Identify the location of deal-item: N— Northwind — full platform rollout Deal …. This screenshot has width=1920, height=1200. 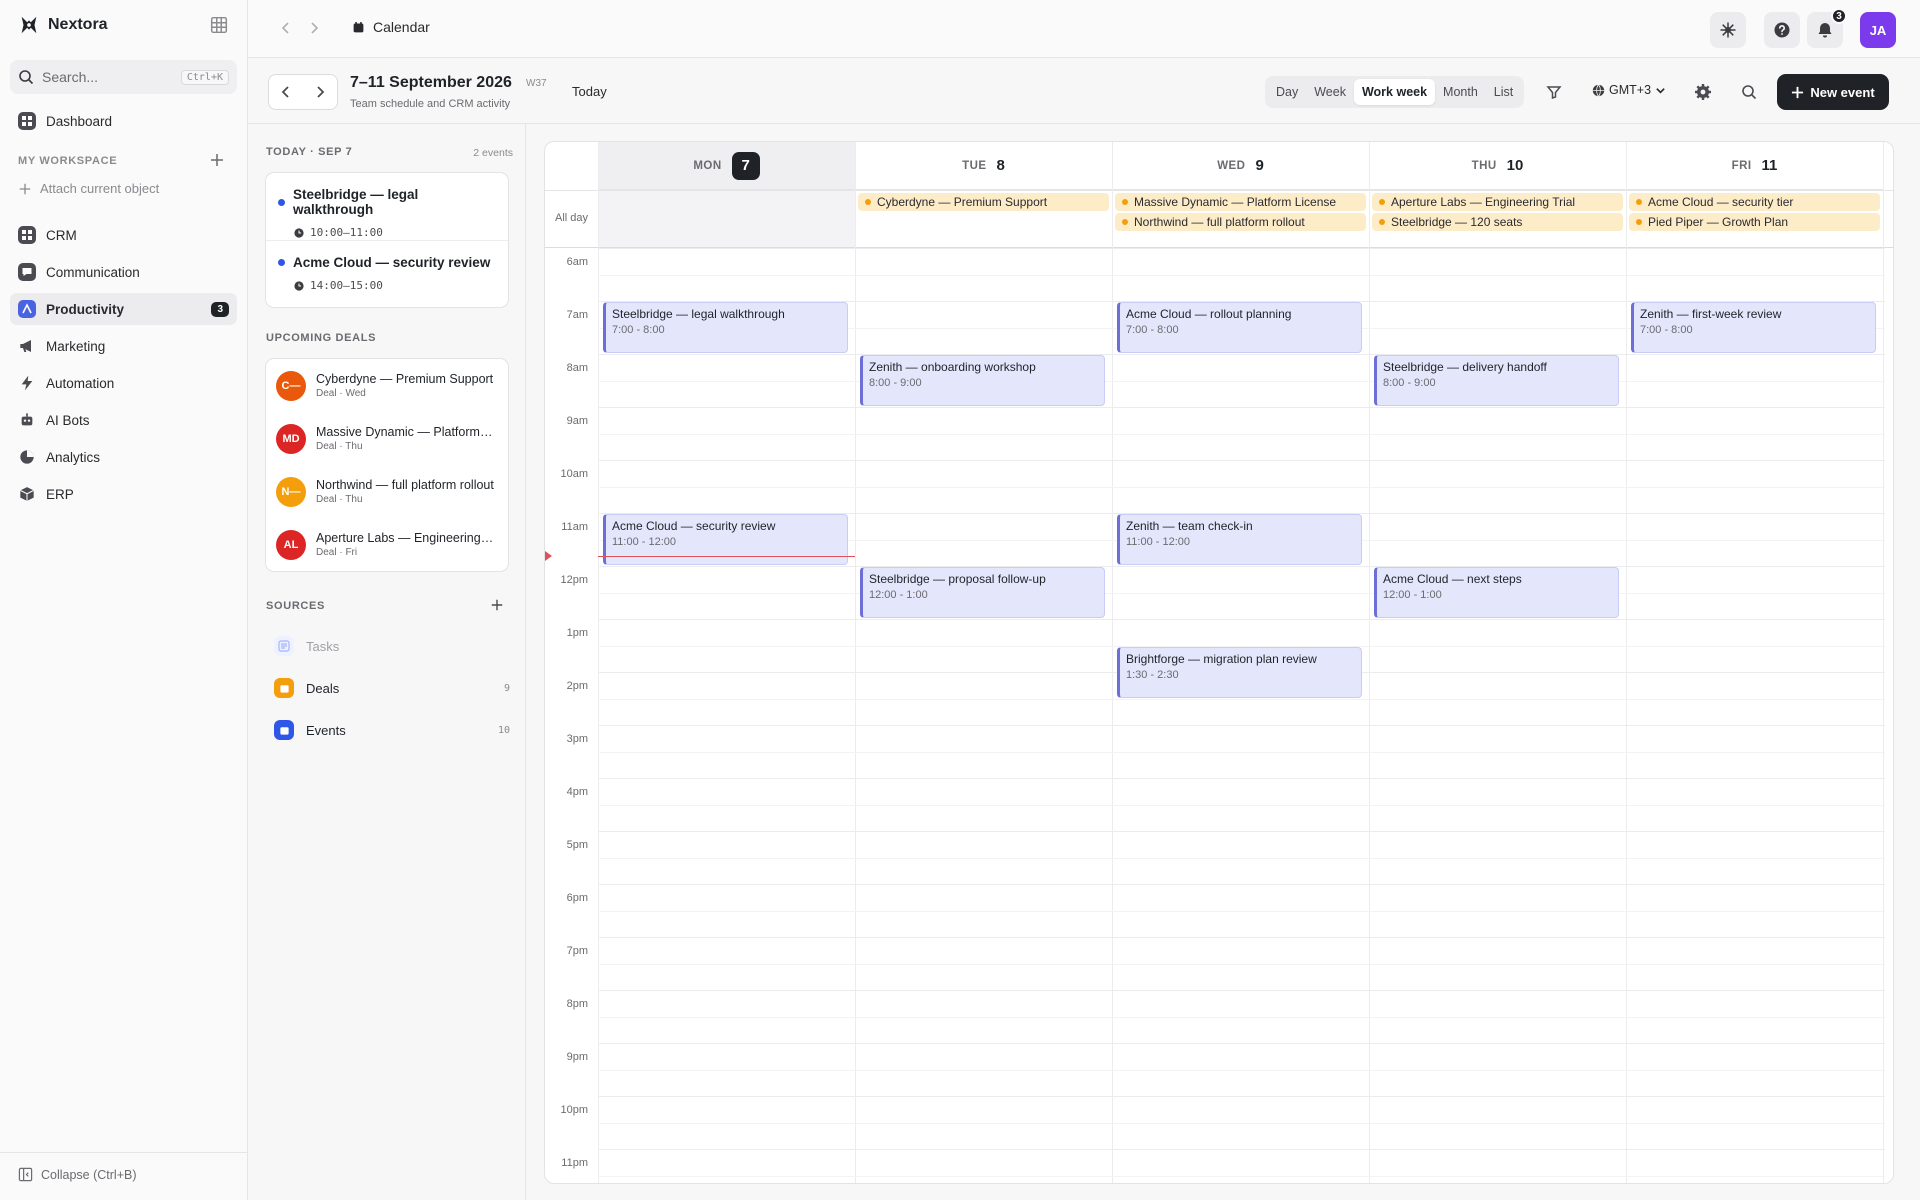
(387, 491).